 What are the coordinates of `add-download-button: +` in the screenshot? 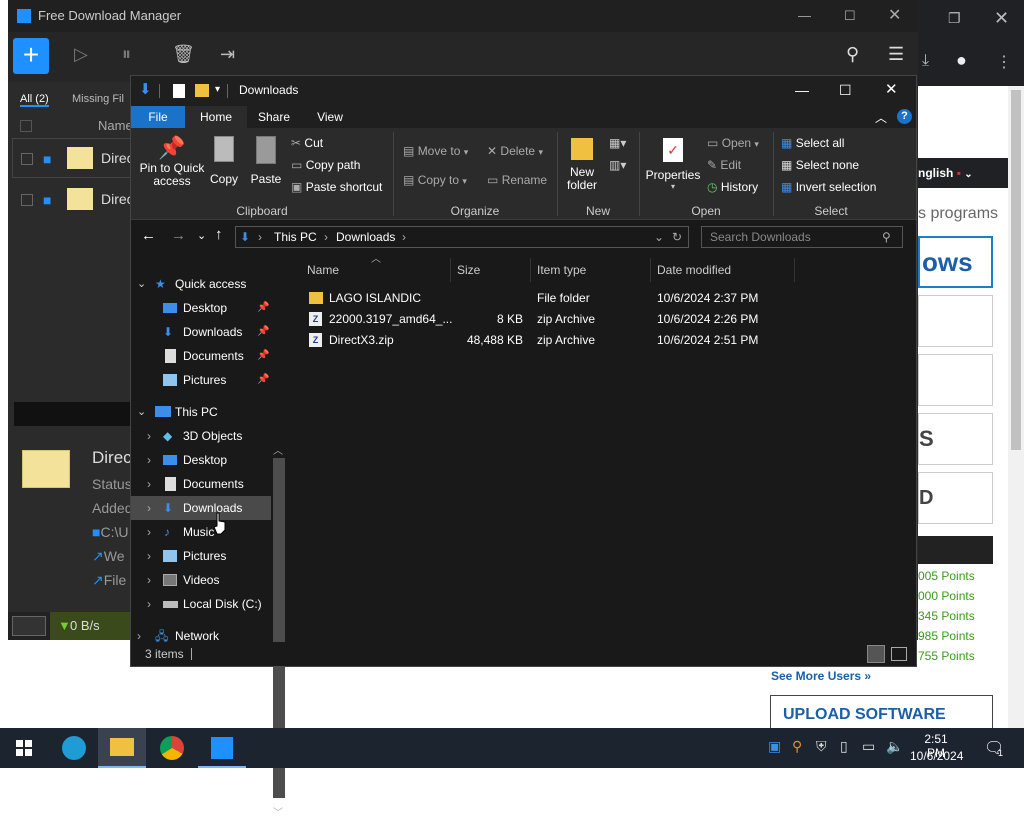 It's located at (31, 56).